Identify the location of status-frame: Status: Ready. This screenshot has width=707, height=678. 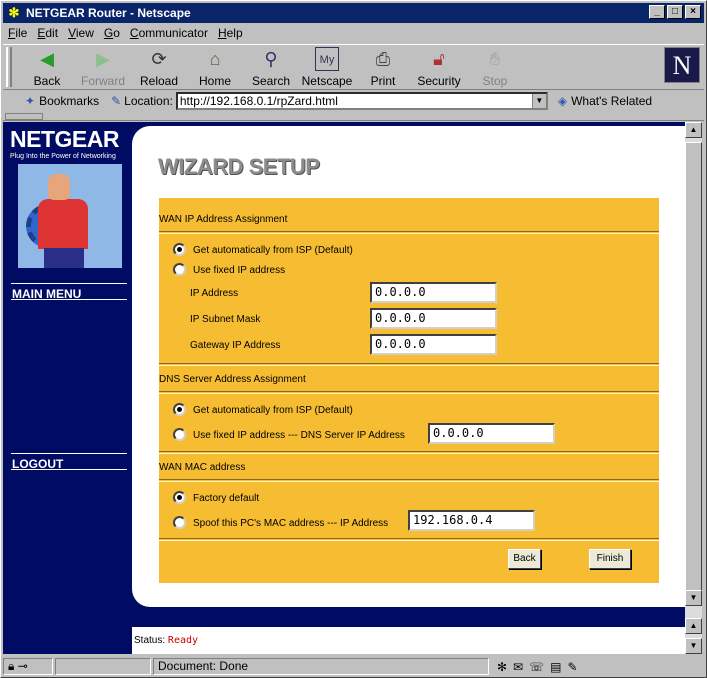
(408, 630).